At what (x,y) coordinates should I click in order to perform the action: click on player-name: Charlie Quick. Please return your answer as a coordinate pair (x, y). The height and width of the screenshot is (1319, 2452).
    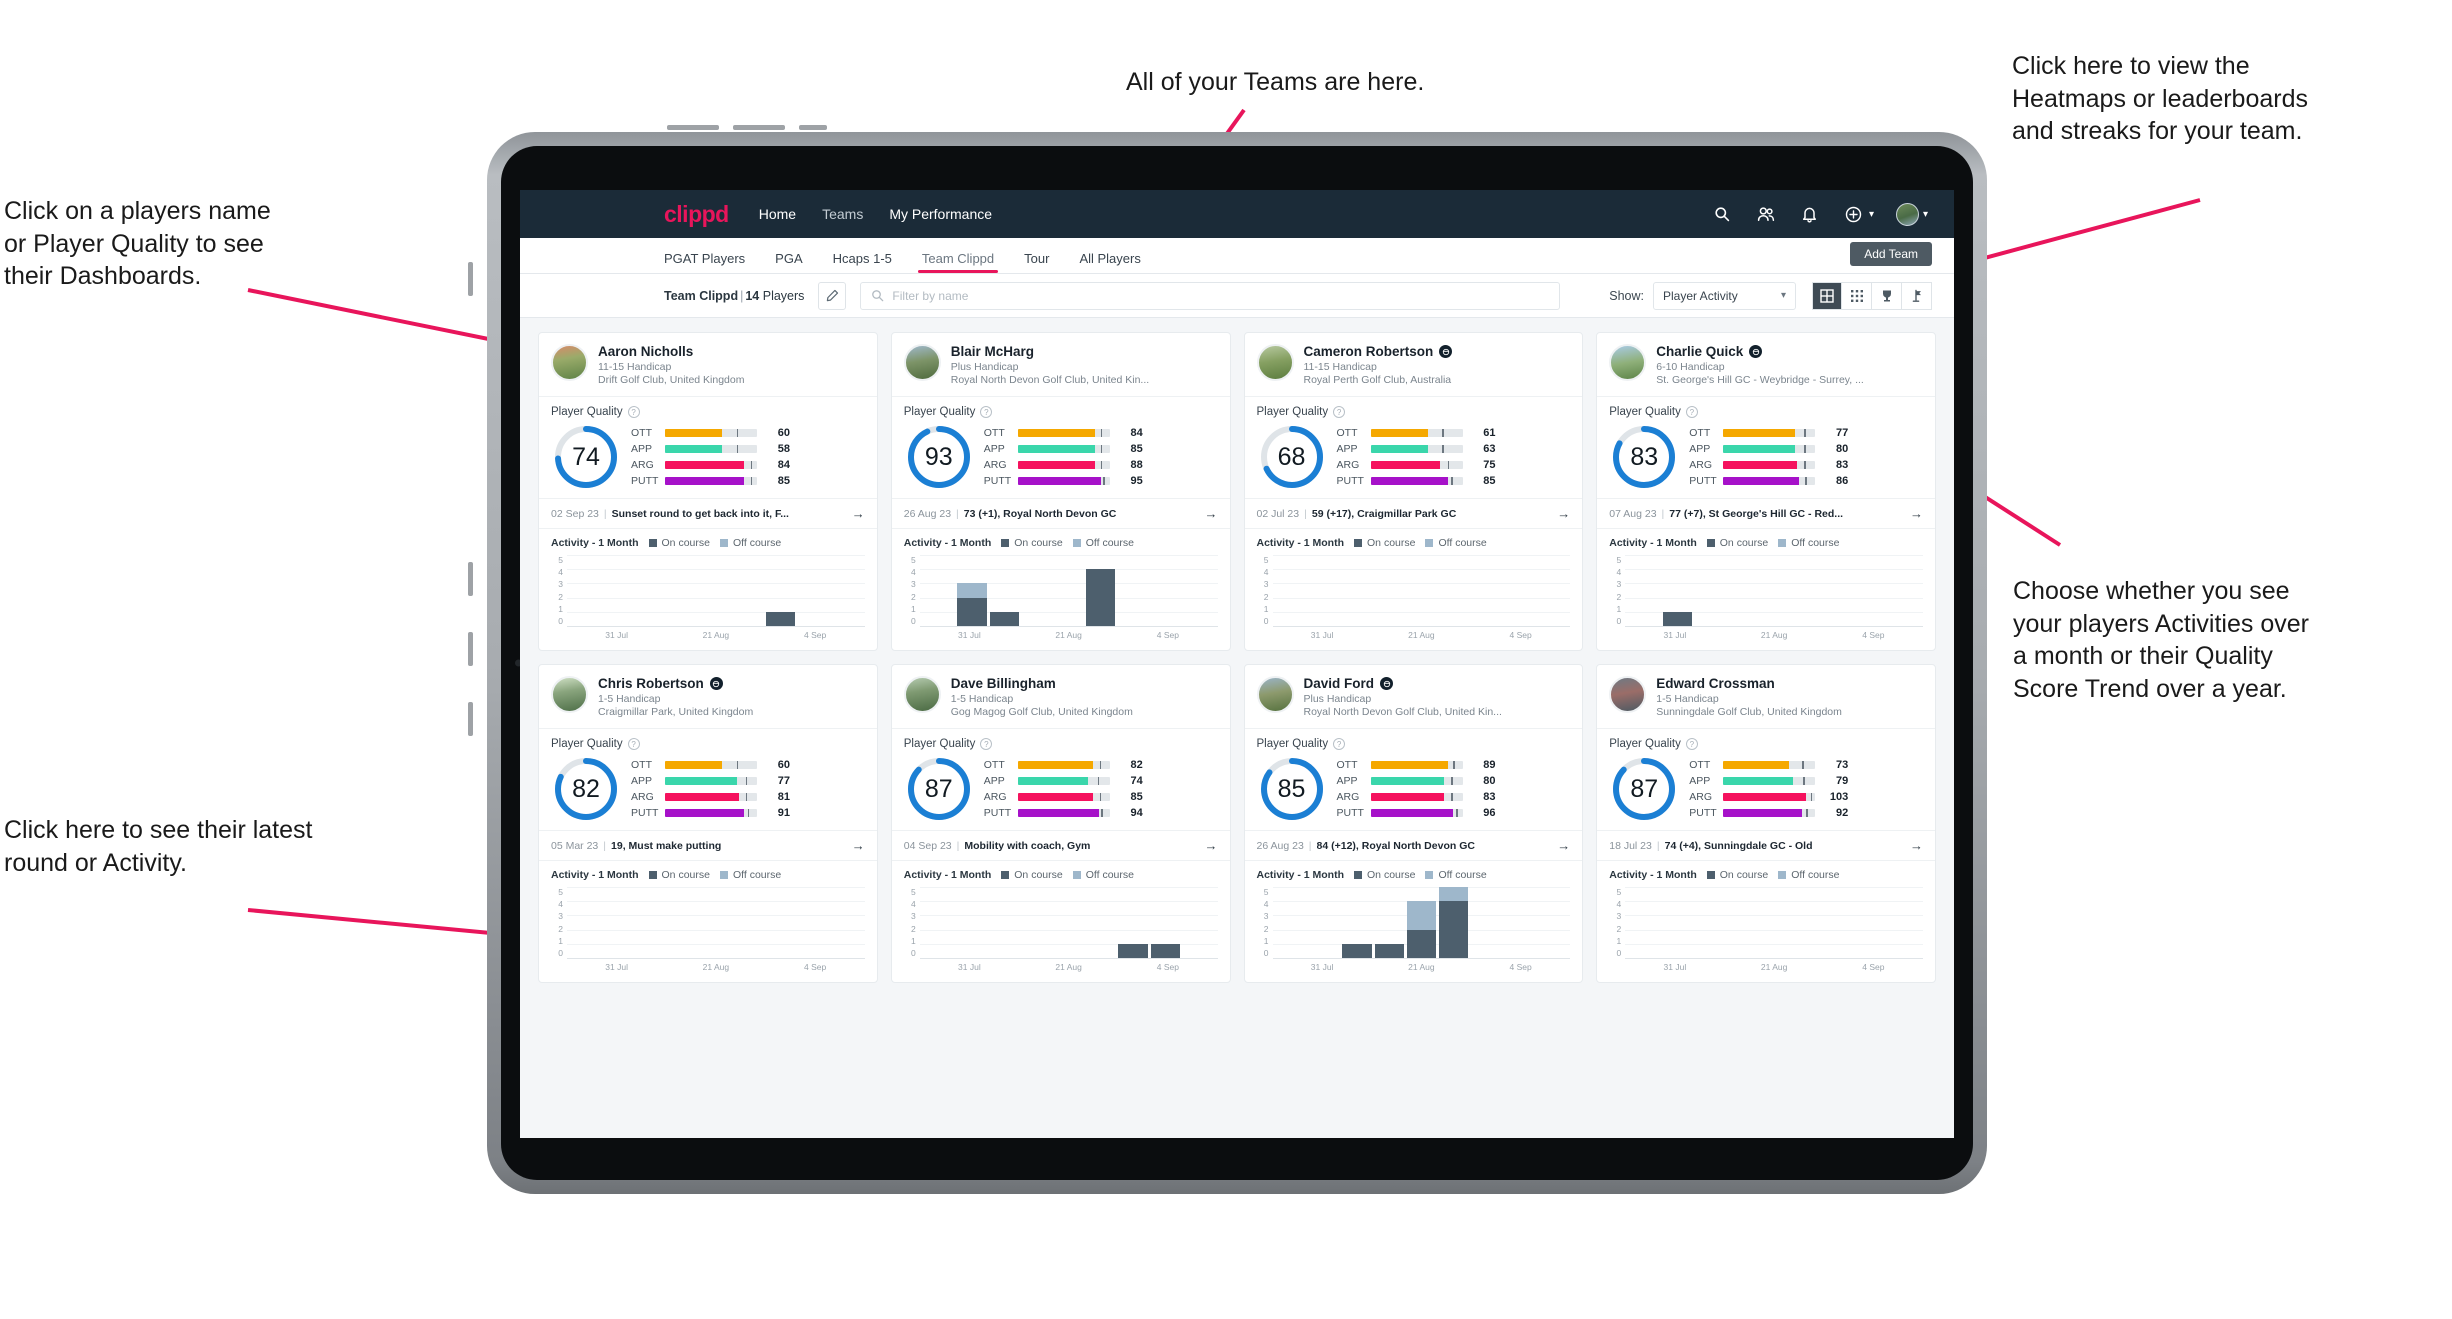
    Looking at the image, I should click on (1699, 351).